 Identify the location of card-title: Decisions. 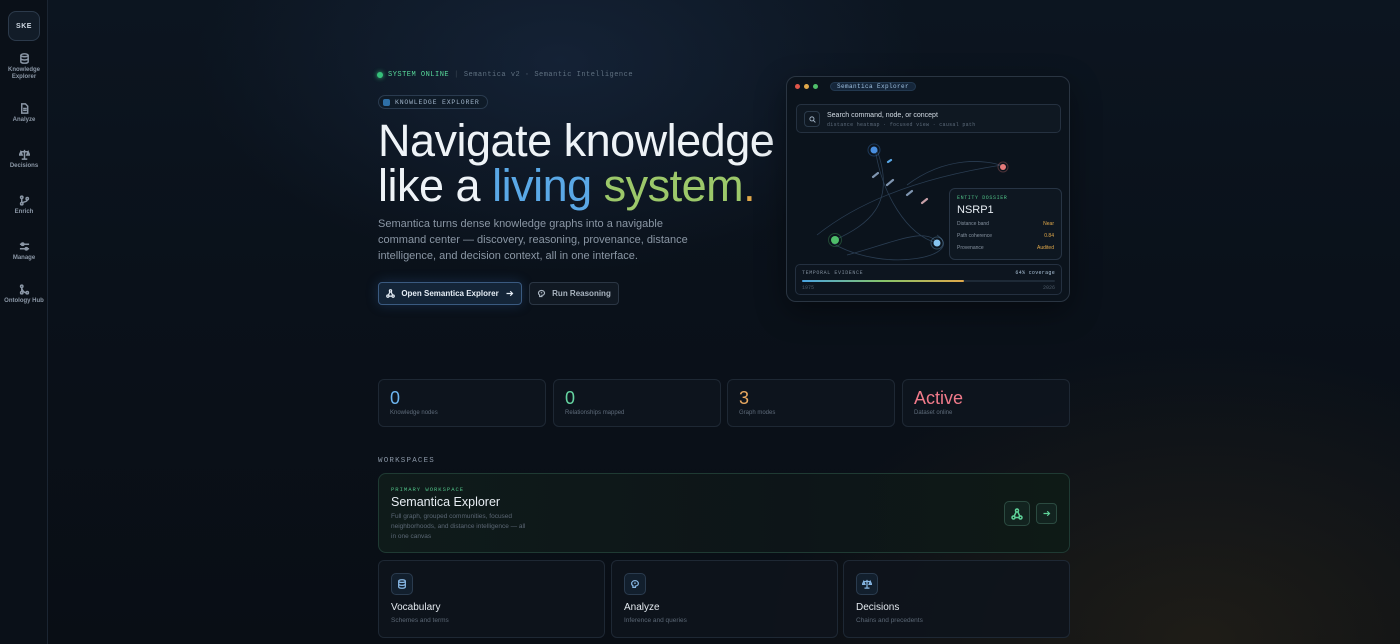
(878, 607).